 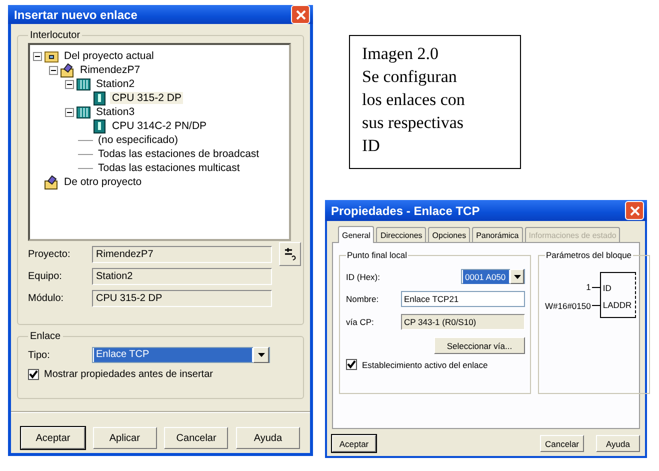 I want to click on field-label: Módulo:, so click(x=46, y=298).